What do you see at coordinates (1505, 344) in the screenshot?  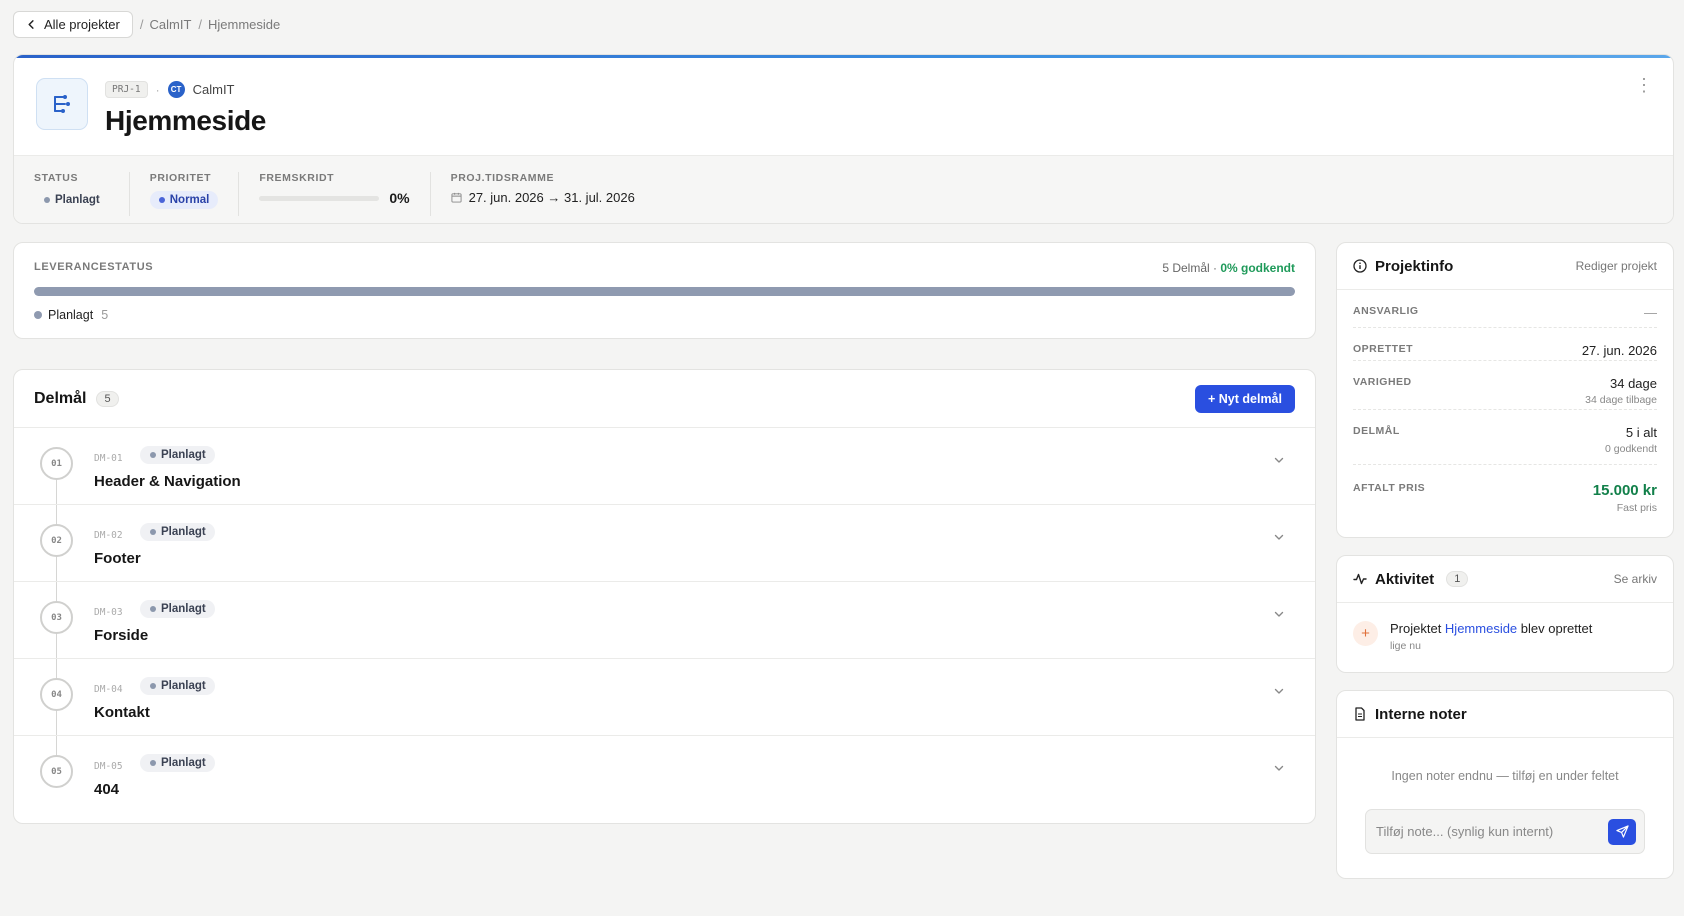 I see `info-row-created: OPRETTET 27. jun. 2026` at bounding box center [1505, 344].